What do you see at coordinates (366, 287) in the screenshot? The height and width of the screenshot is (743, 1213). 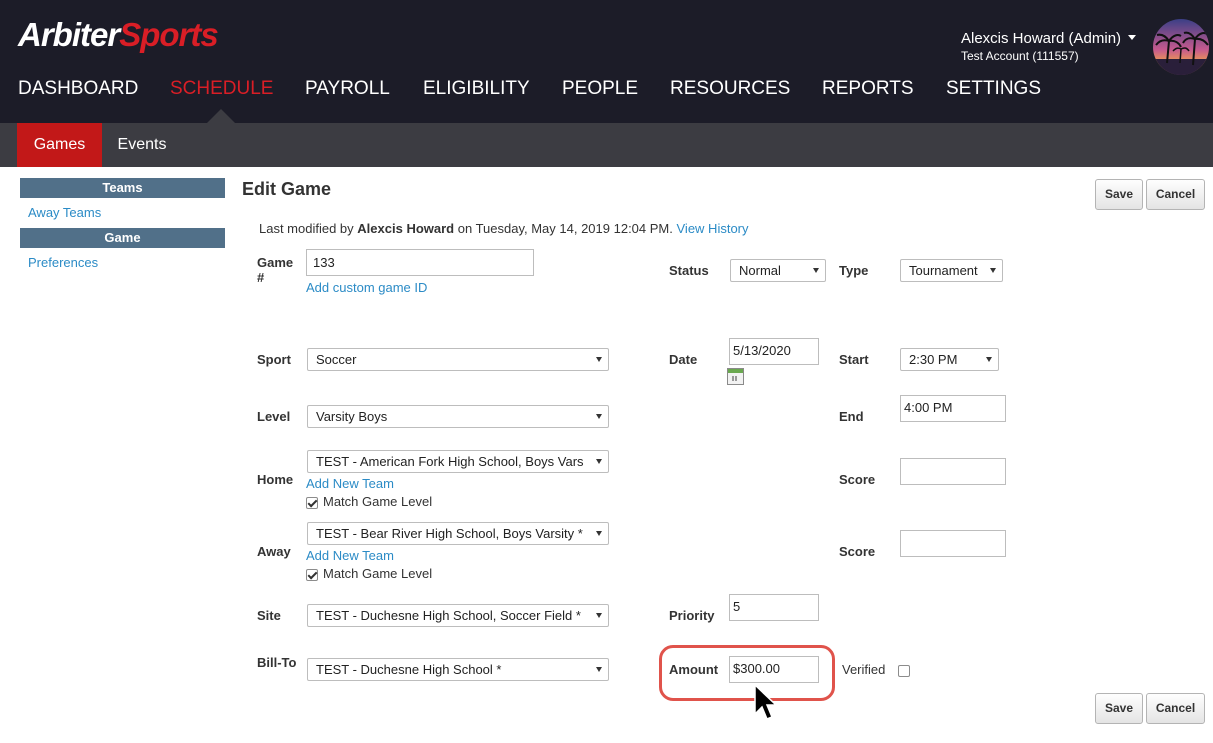 I see `add-custom-game-id-link: Add custom game ID` at bounding box center [366, 287].